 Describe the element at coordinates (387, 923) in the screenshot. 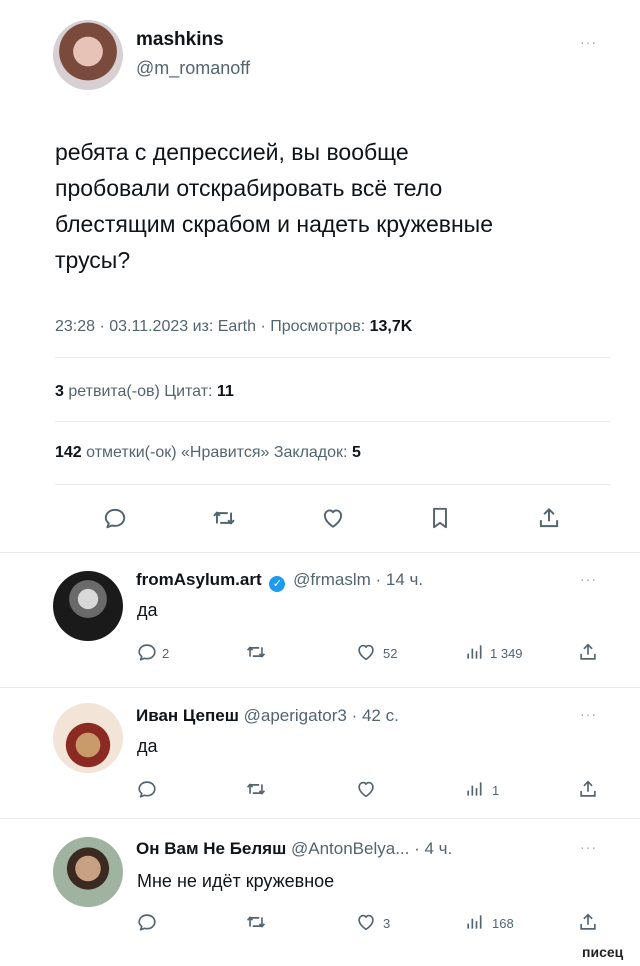

I see `like-count: 3` at that location.